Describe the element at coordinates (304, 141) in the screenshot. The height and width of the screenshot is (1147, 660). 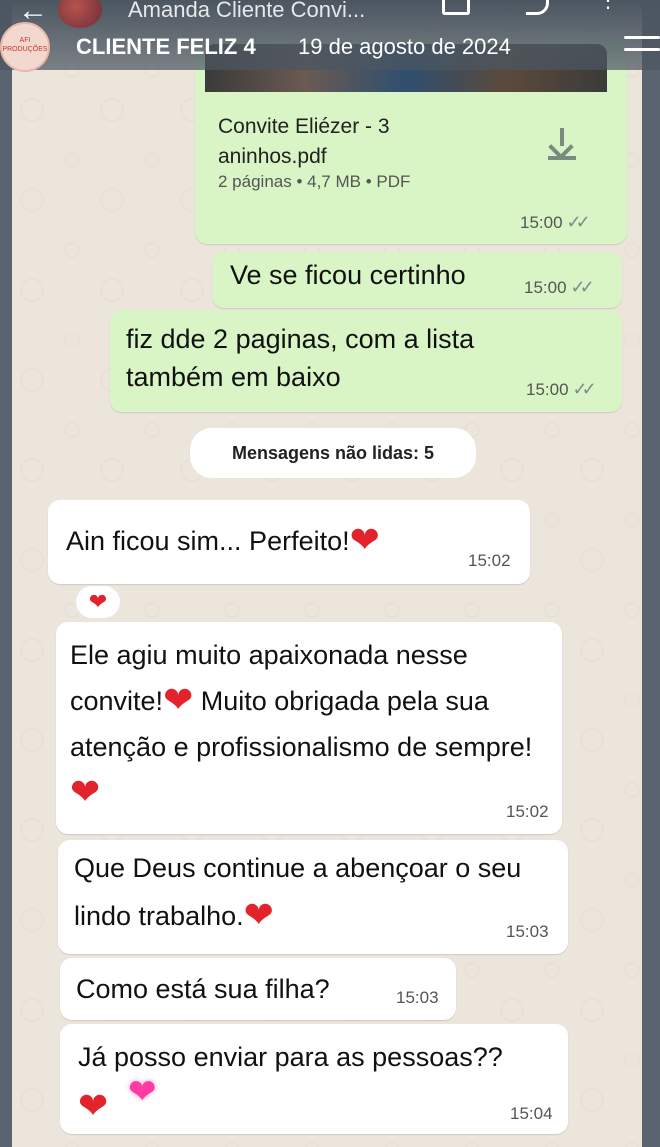
I see `document-name: Convite Eliézer - 3 aninhos.pdf` at that location.